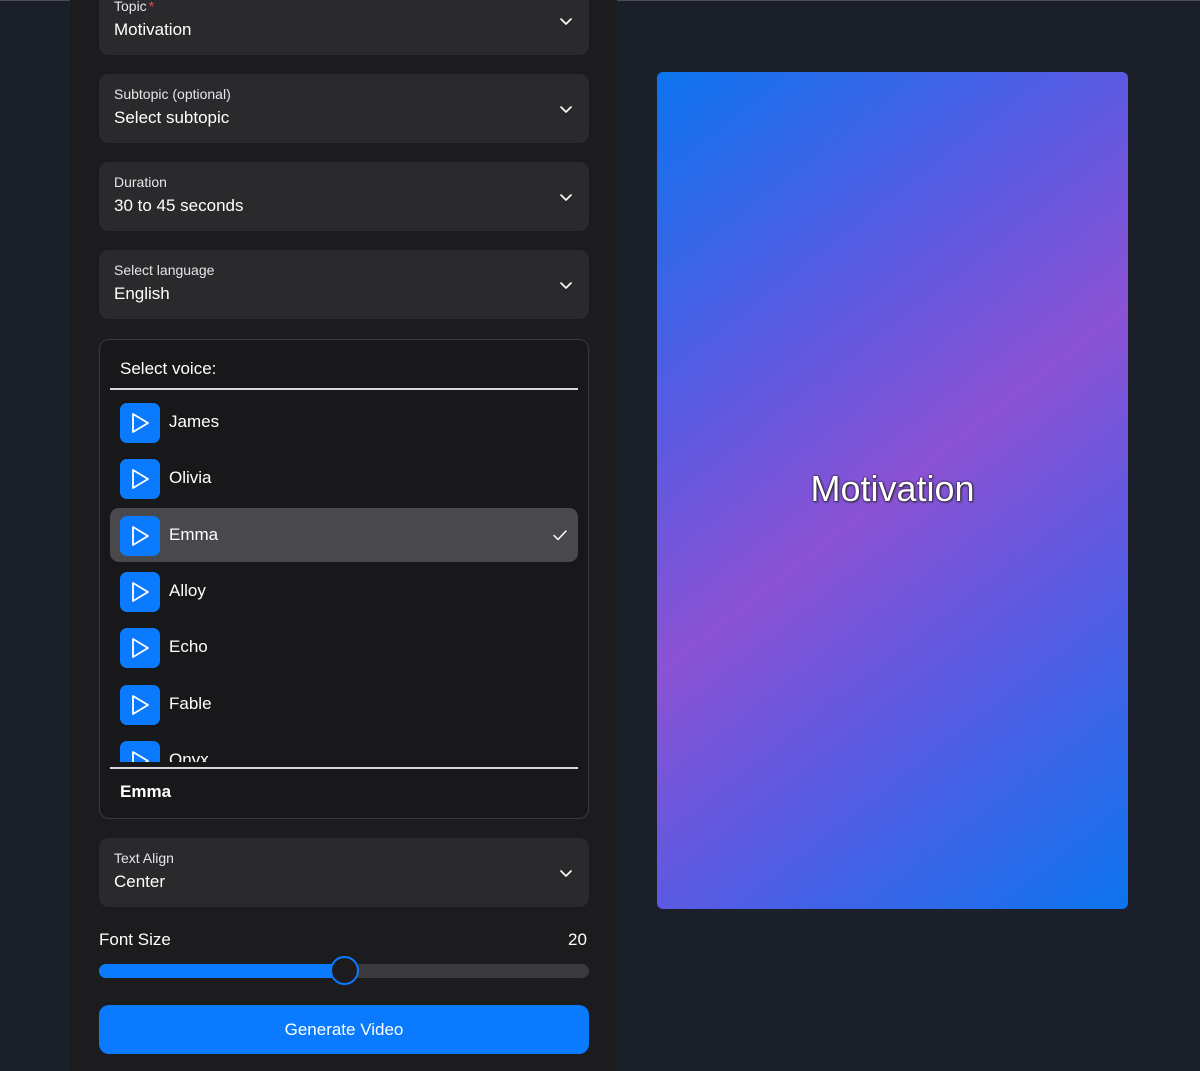 The width and height of the screenshot is (1200, 1071). I want to click on language-select: Select language English, so click(344, 284).